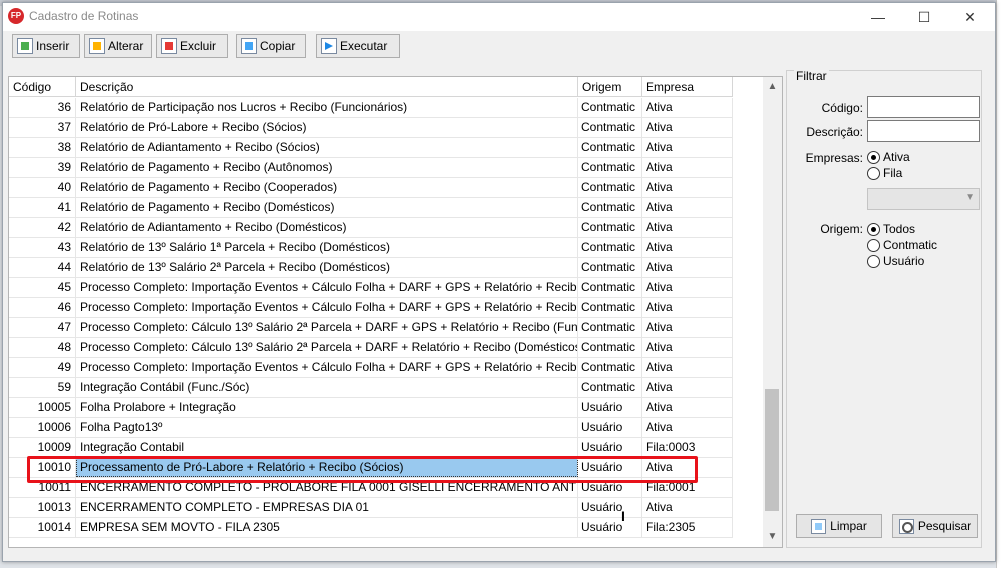 The height and width of the screenshot is (568, 1001). I want to click on table-row: 10009 Integração Contabil Usuário Fila:0003, so click(371, 448).